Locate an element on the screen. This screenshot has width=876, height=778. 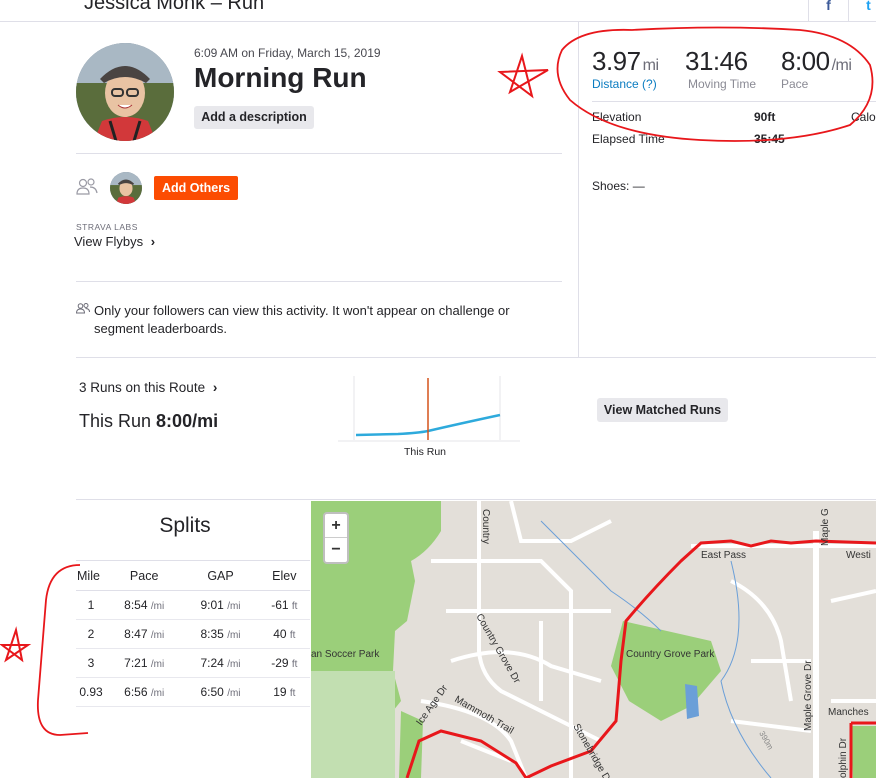
column-header-gap: GAP is located at coordinates (220, 575).